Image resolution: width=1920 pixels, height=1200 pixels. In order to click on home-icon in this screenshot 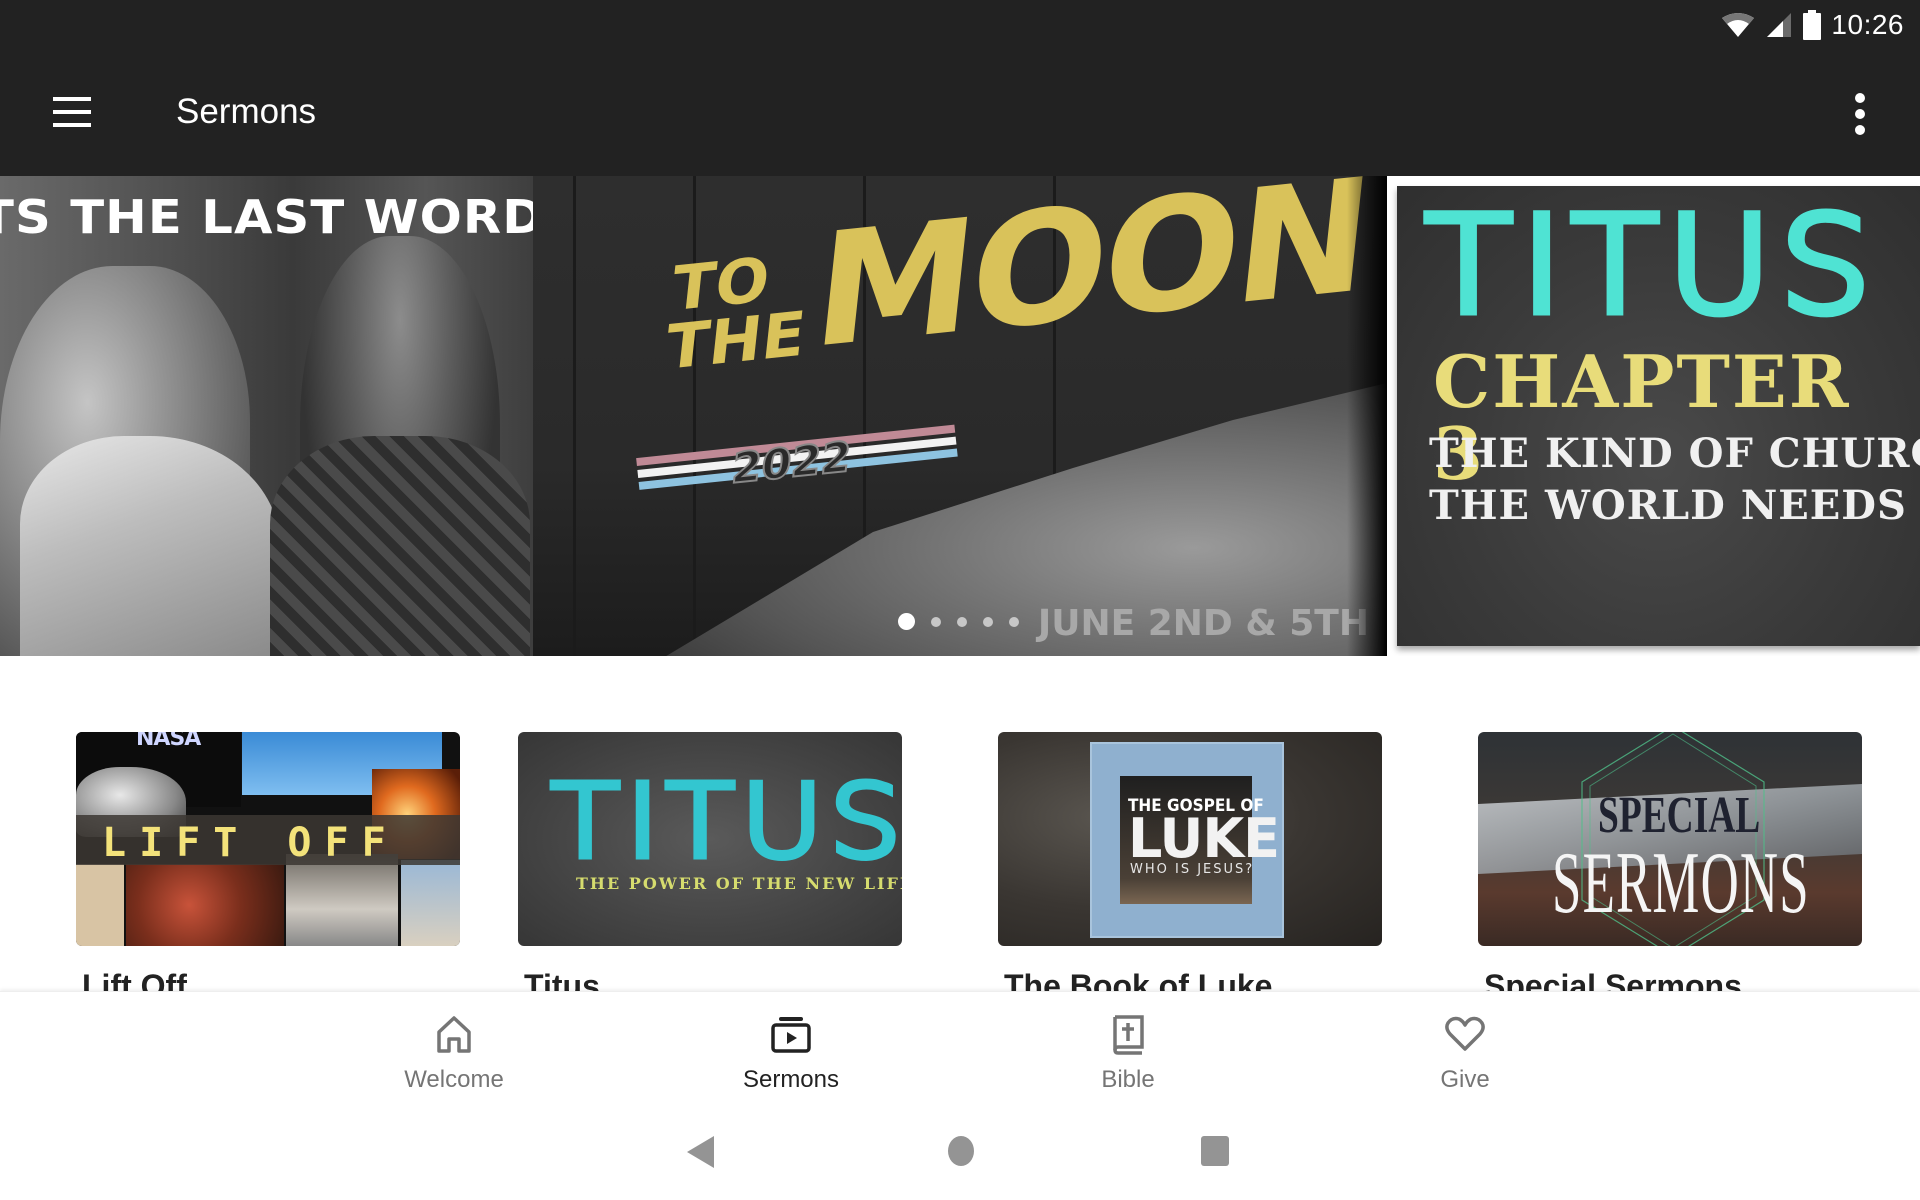, I will do `click(454, 1034)`.